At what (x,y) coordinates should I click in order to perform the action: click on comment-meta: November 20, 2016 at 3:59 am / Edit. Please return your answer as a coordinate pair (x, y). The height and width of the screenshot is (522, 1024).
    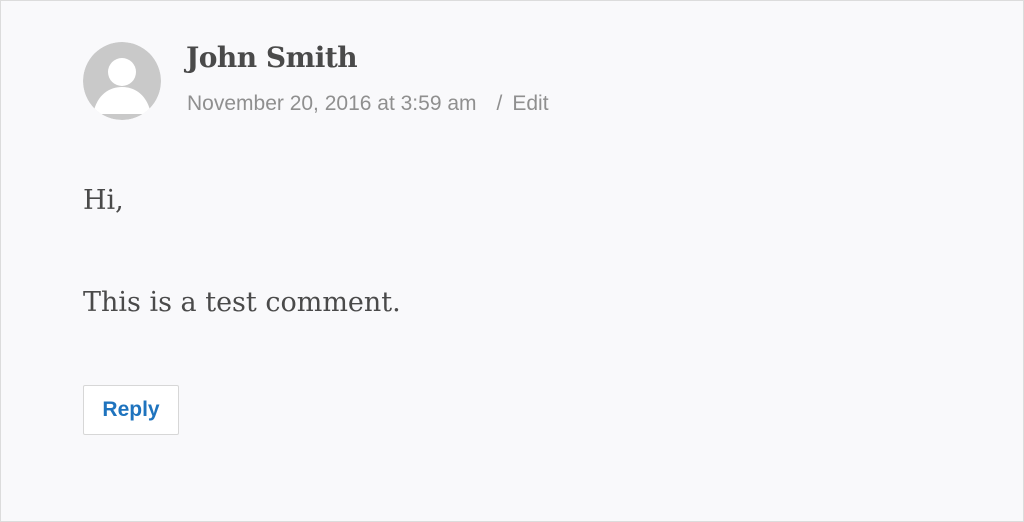
    Looking at the image, I should click on (368, 104).